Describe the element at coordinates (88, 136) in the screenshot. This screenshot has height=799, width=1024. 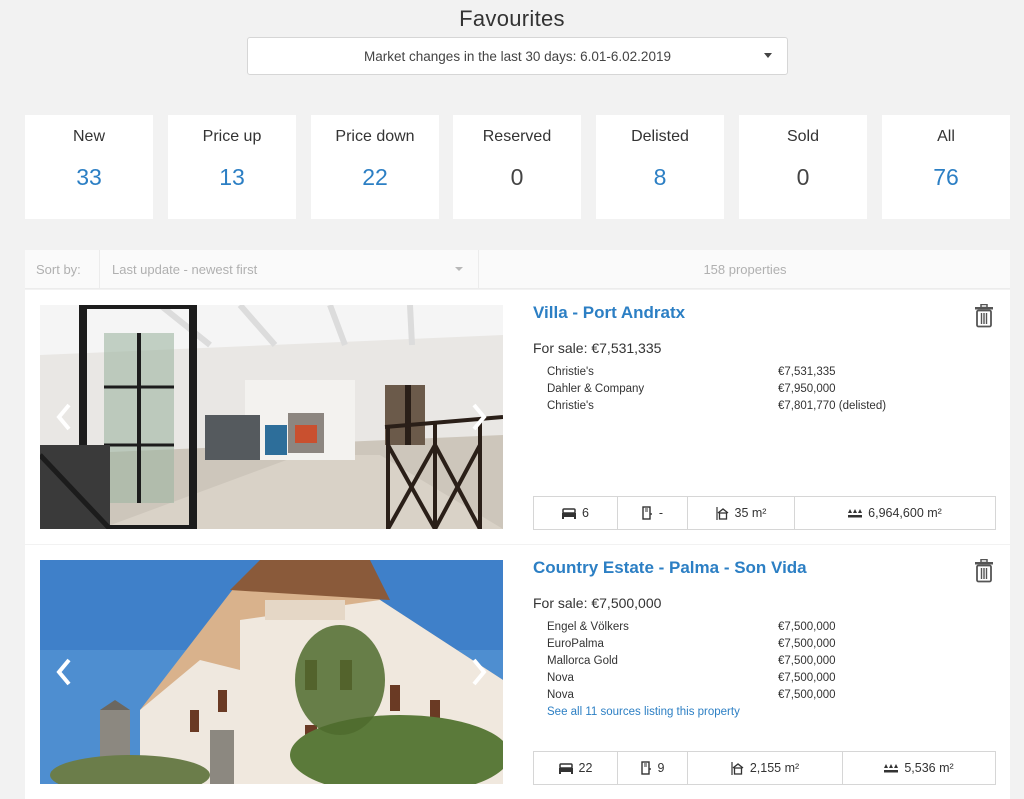
I see `stat-label: New` at that location.